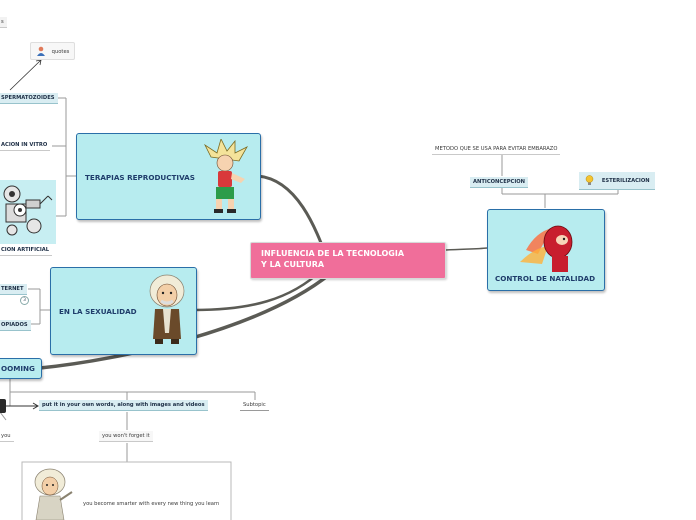  I want to click on topic-blooming: OOMING, so click(21, 368).